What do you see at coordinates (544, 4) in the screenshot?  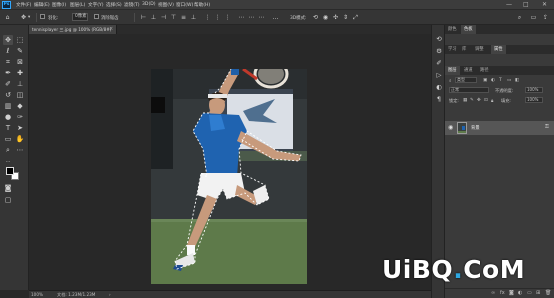 I see `close-window-button: ✕` at bounding box center [544, 4].